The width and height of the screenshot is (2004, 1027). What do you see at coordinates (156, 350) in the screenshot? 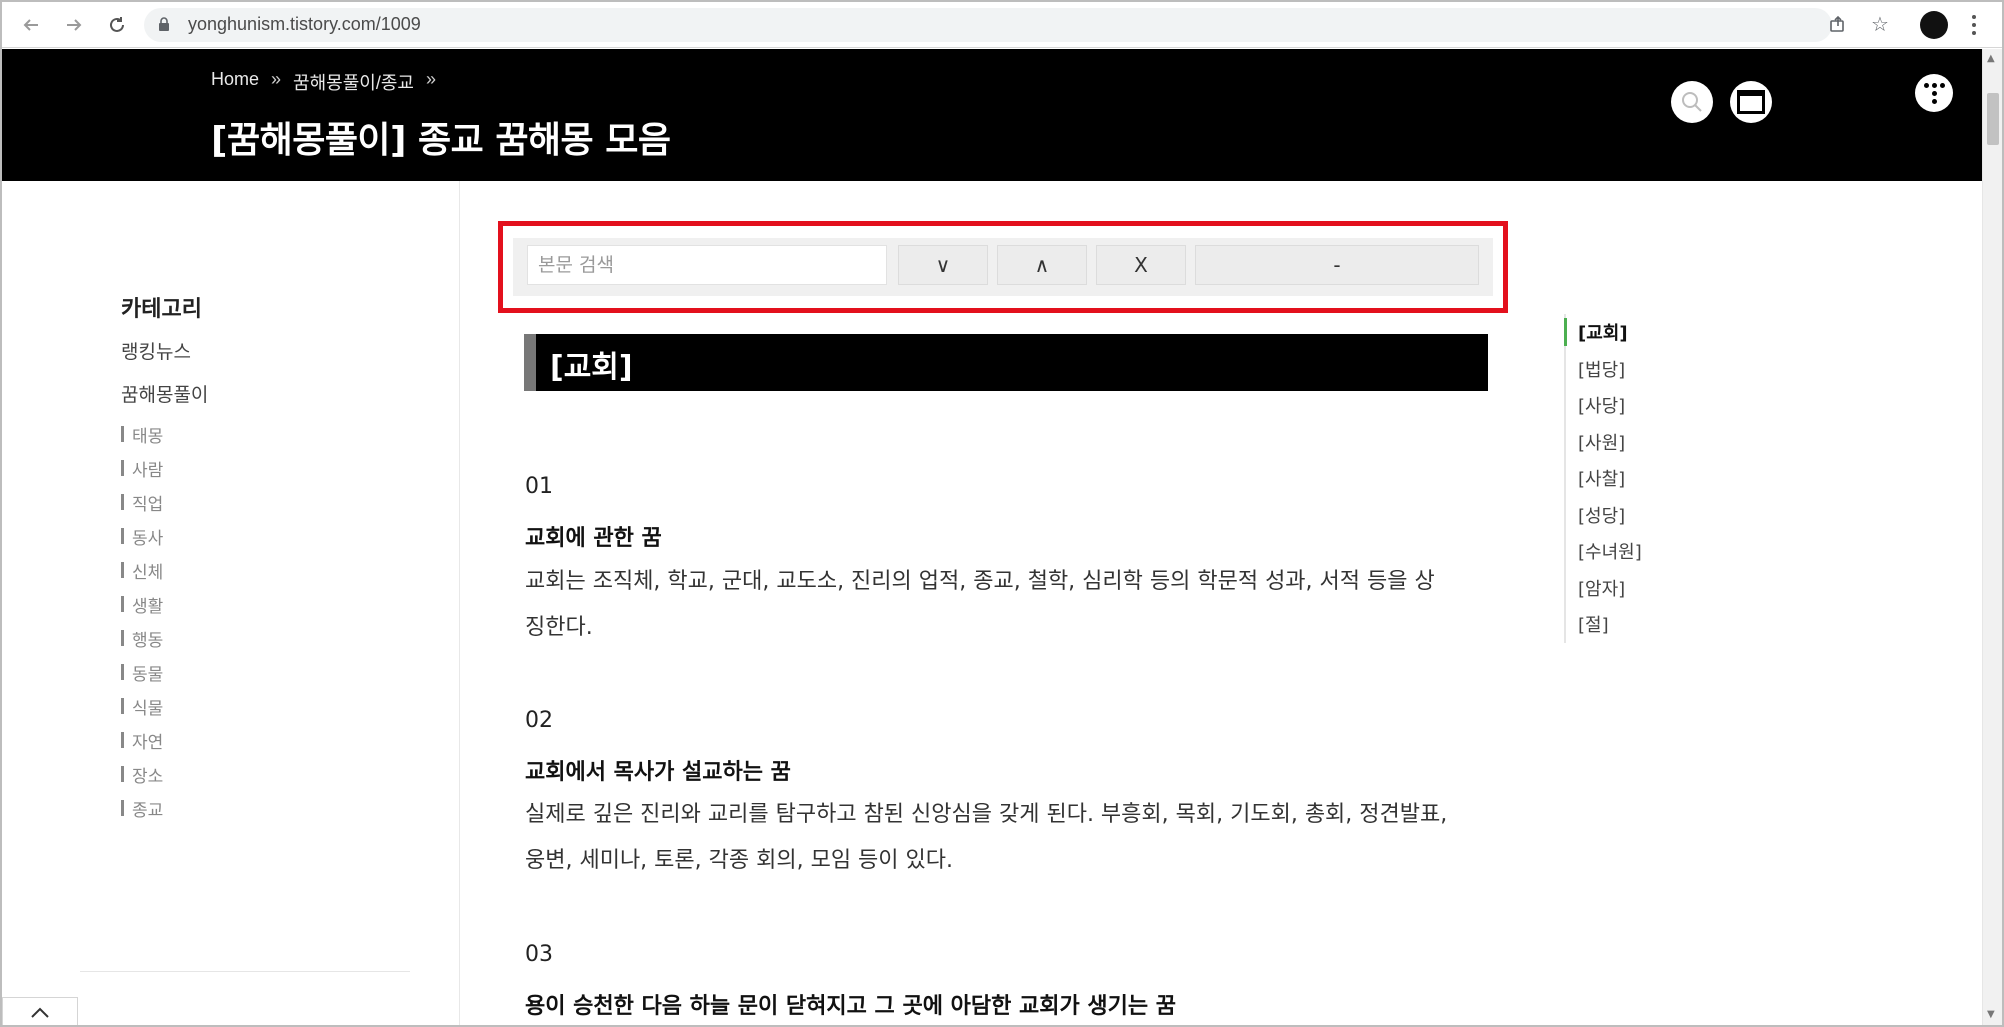
I see `sidebar-link-ranking-news: 랭킹뉴스` at bounding box center [156, 350].